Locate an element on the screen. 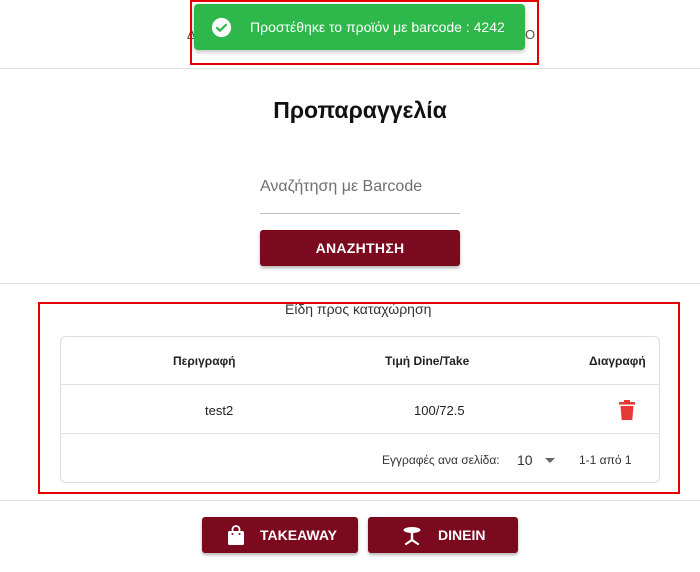 This screenshot has width=700, height=572. shopping-bag-icon is located at coordinates (236, 535).